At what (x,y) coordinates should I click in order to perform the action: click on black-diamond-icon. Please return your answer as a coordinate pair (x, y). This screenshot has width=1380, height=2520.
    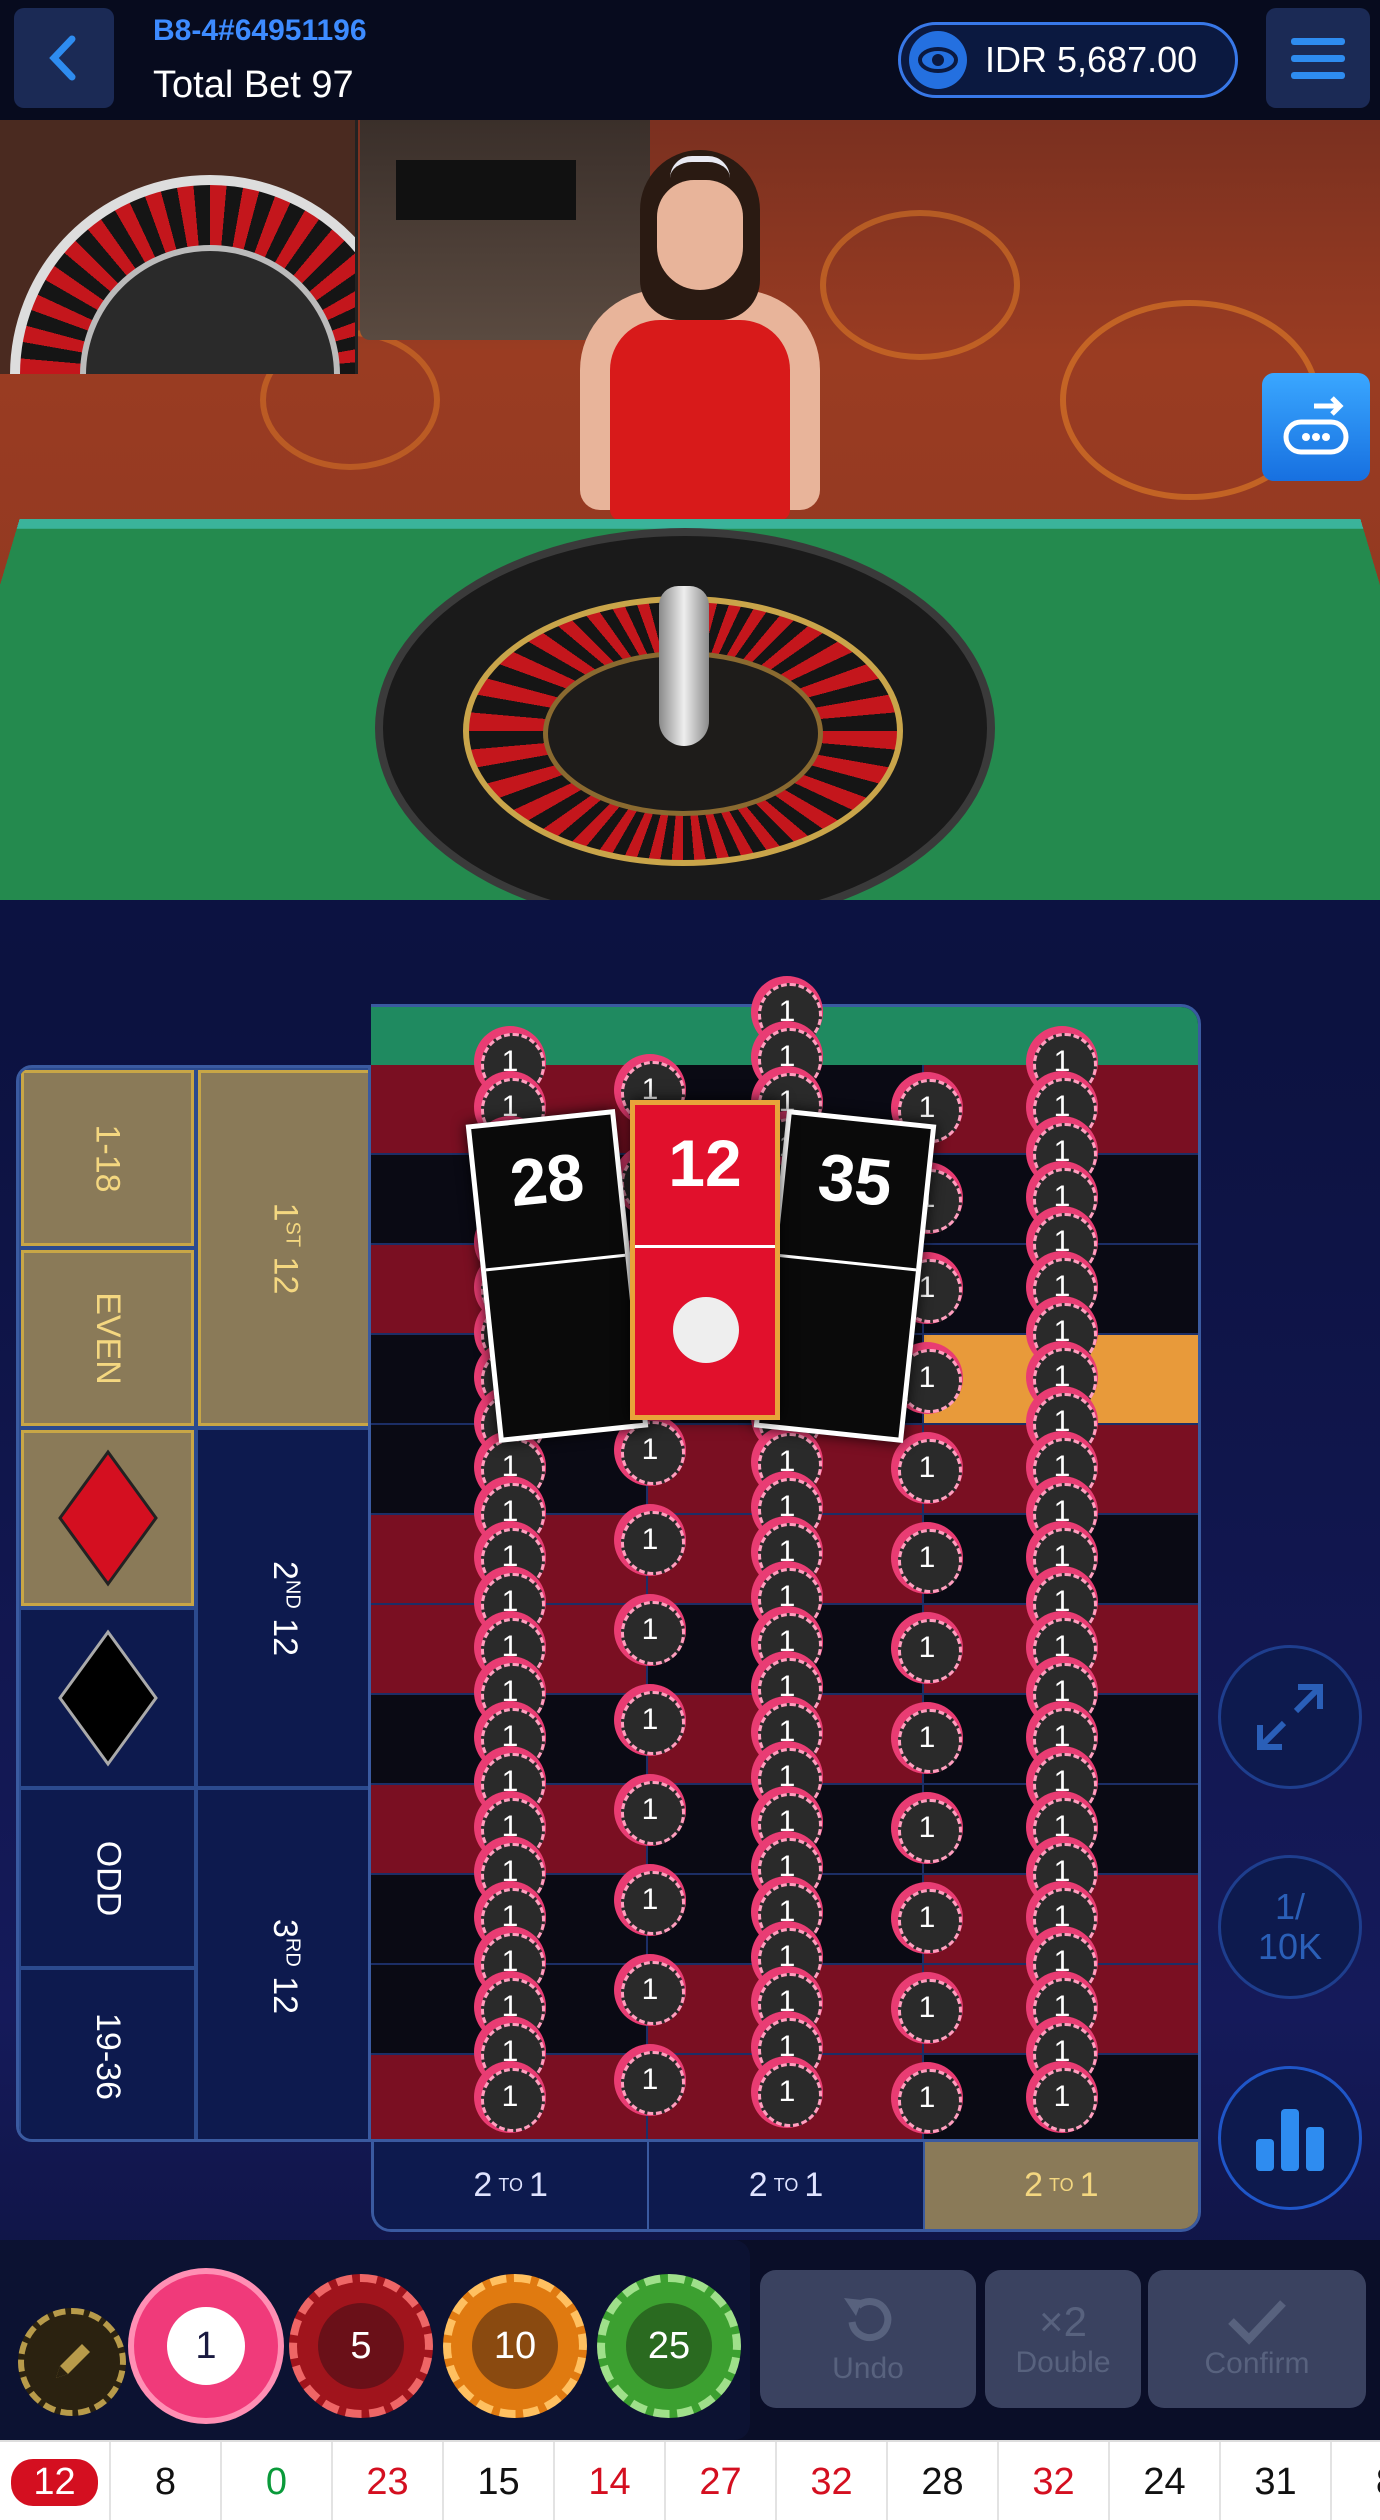
    Looking at the image, I should click on (107, 1698).